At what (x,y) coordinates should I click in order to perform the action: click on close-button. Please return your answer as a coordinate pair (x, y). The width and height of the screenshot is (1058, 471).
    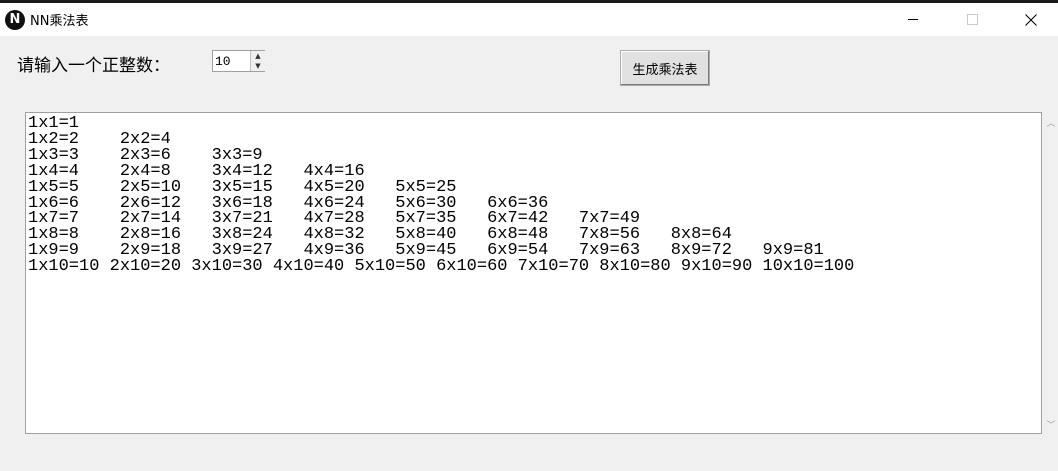
    Looking at the image, I should click on (1031, 19).